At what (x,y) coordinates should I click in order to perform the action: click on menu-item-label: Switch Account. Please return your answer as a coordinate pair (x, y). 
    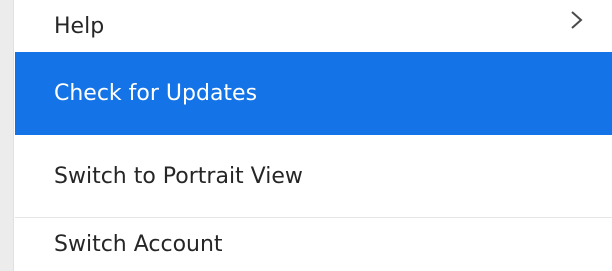
    Looking at the image, I should click on (138, 244).